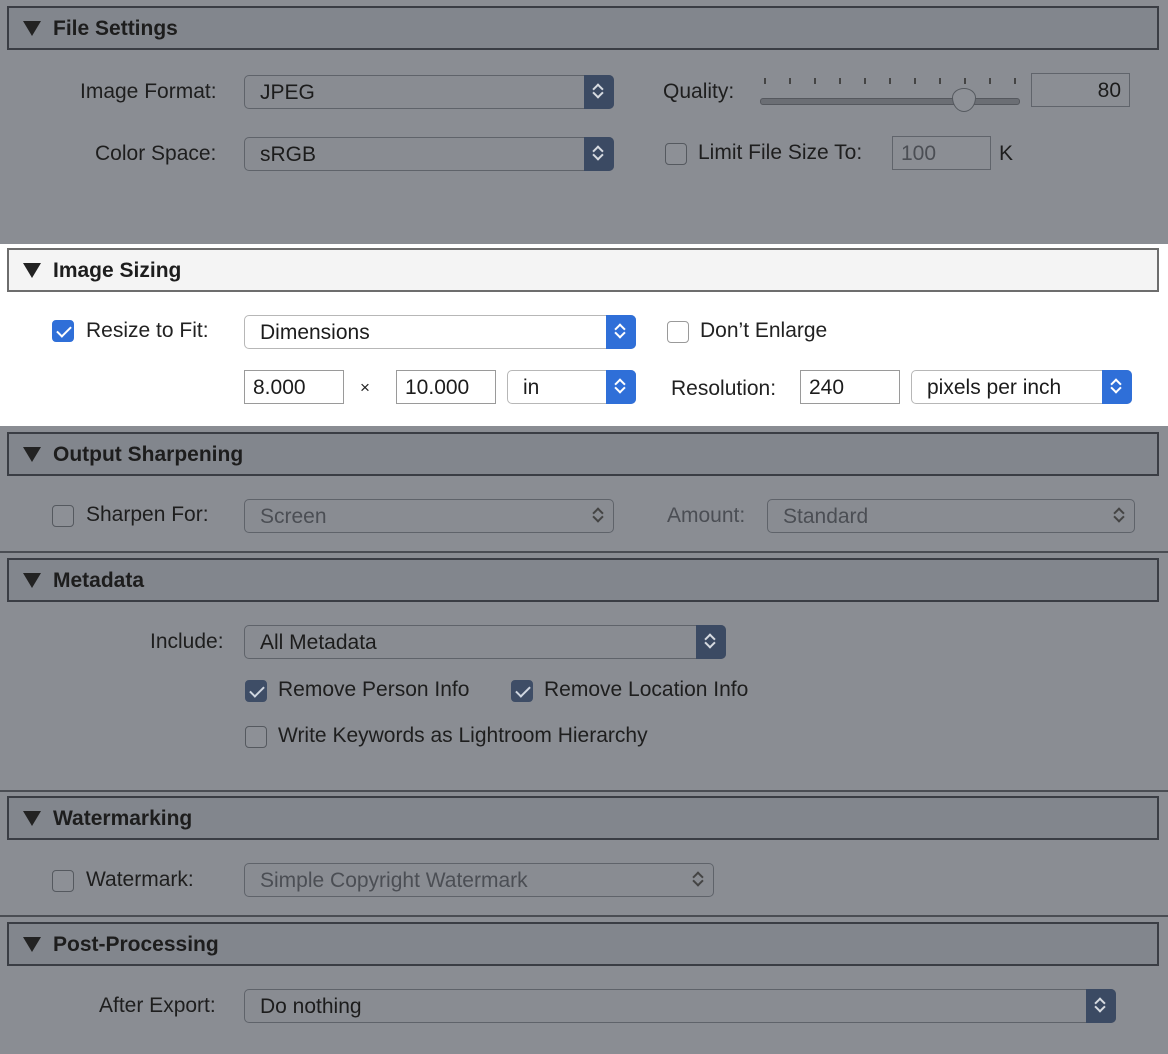 The image size is (1168, 1054). I want to click on post-processing-header: Post-Processing, so click(583, 944).